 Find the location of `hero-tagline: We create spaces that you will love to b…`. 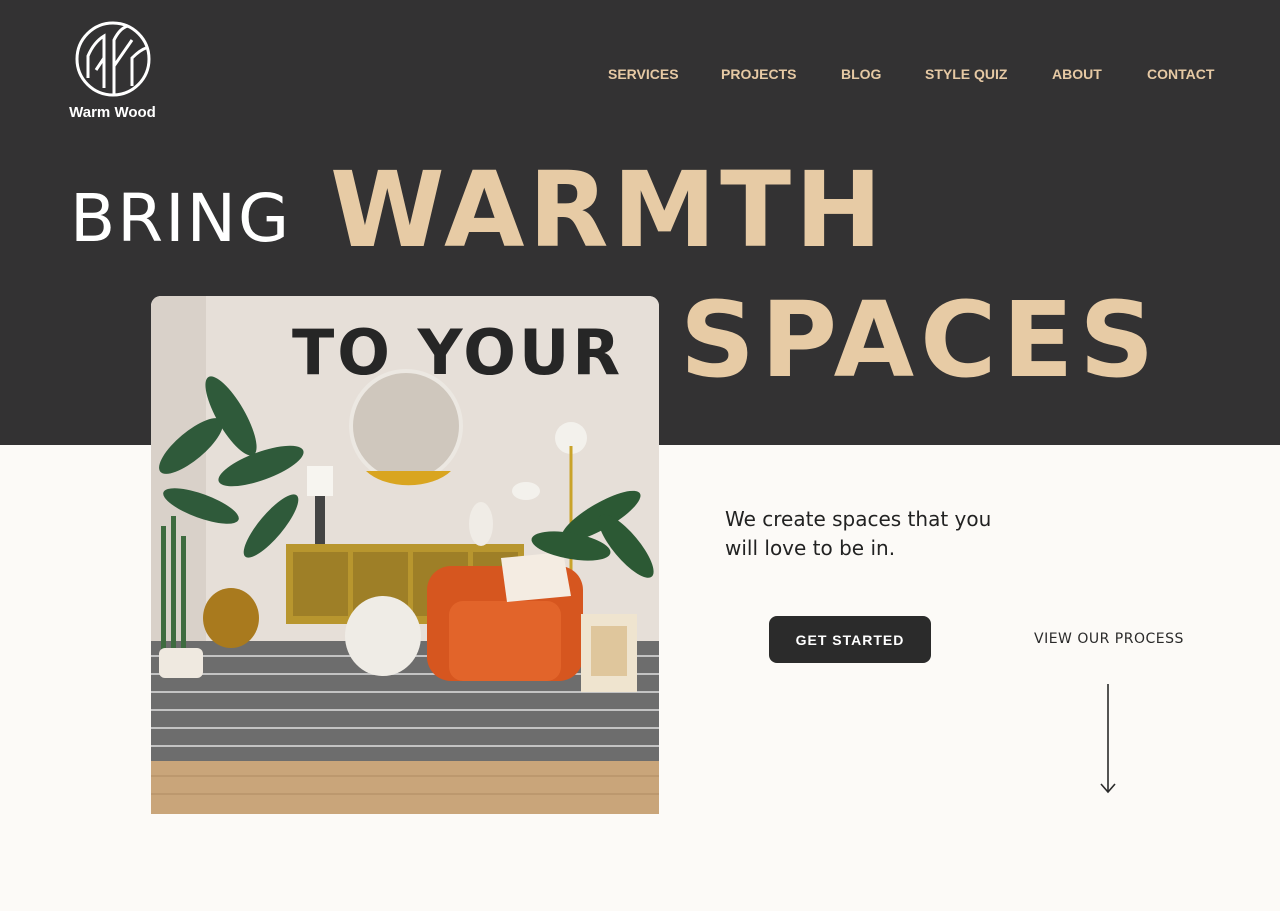

hero-tagline: We create spaces that you will love to b… is located at coordinates (858, 533).